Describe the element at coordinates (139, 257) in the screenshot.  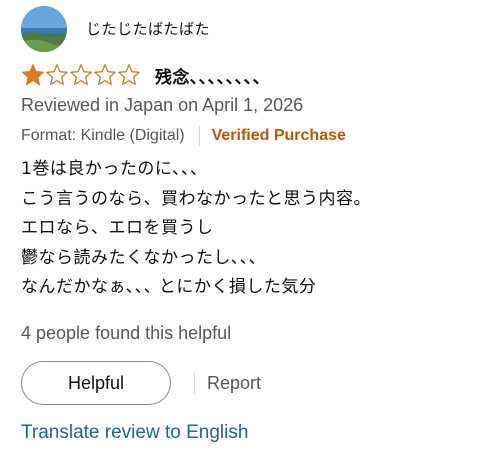
I see `review-body-line: 鬱なら読みたくなかったし､､､` at that location.